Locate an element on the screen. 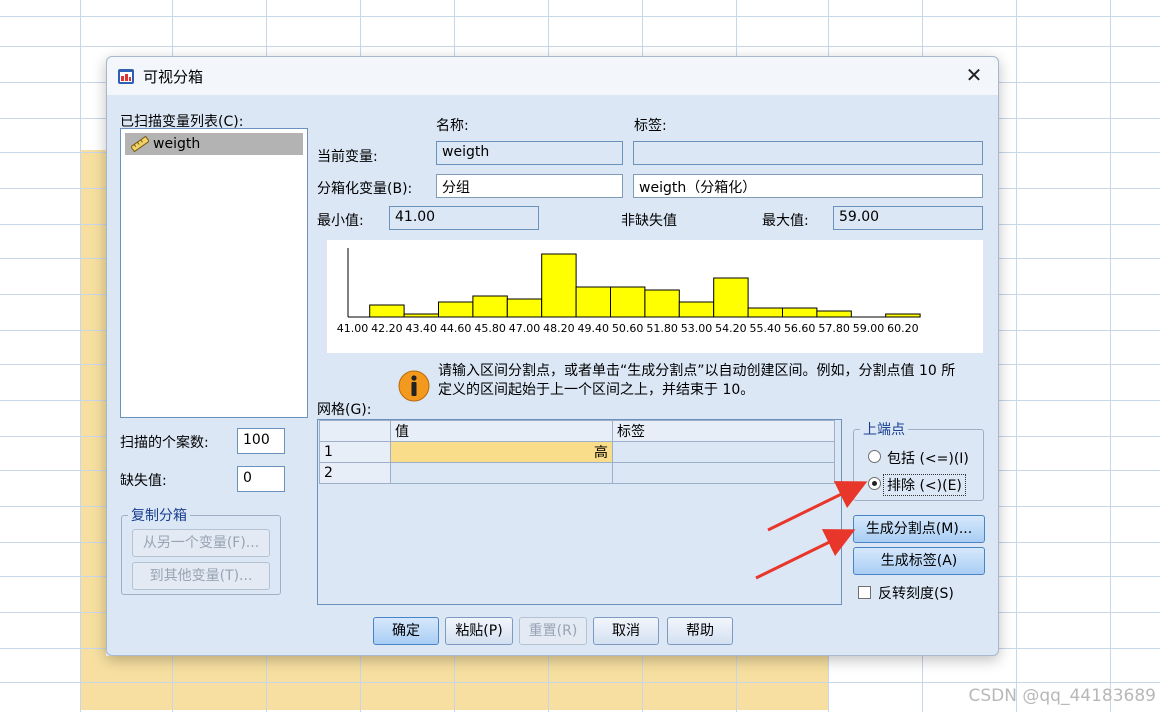 The width and height of the screenshot is (1160, 712). upper-endpoint-legend: 上端点 is located at coordinates (884, 430).